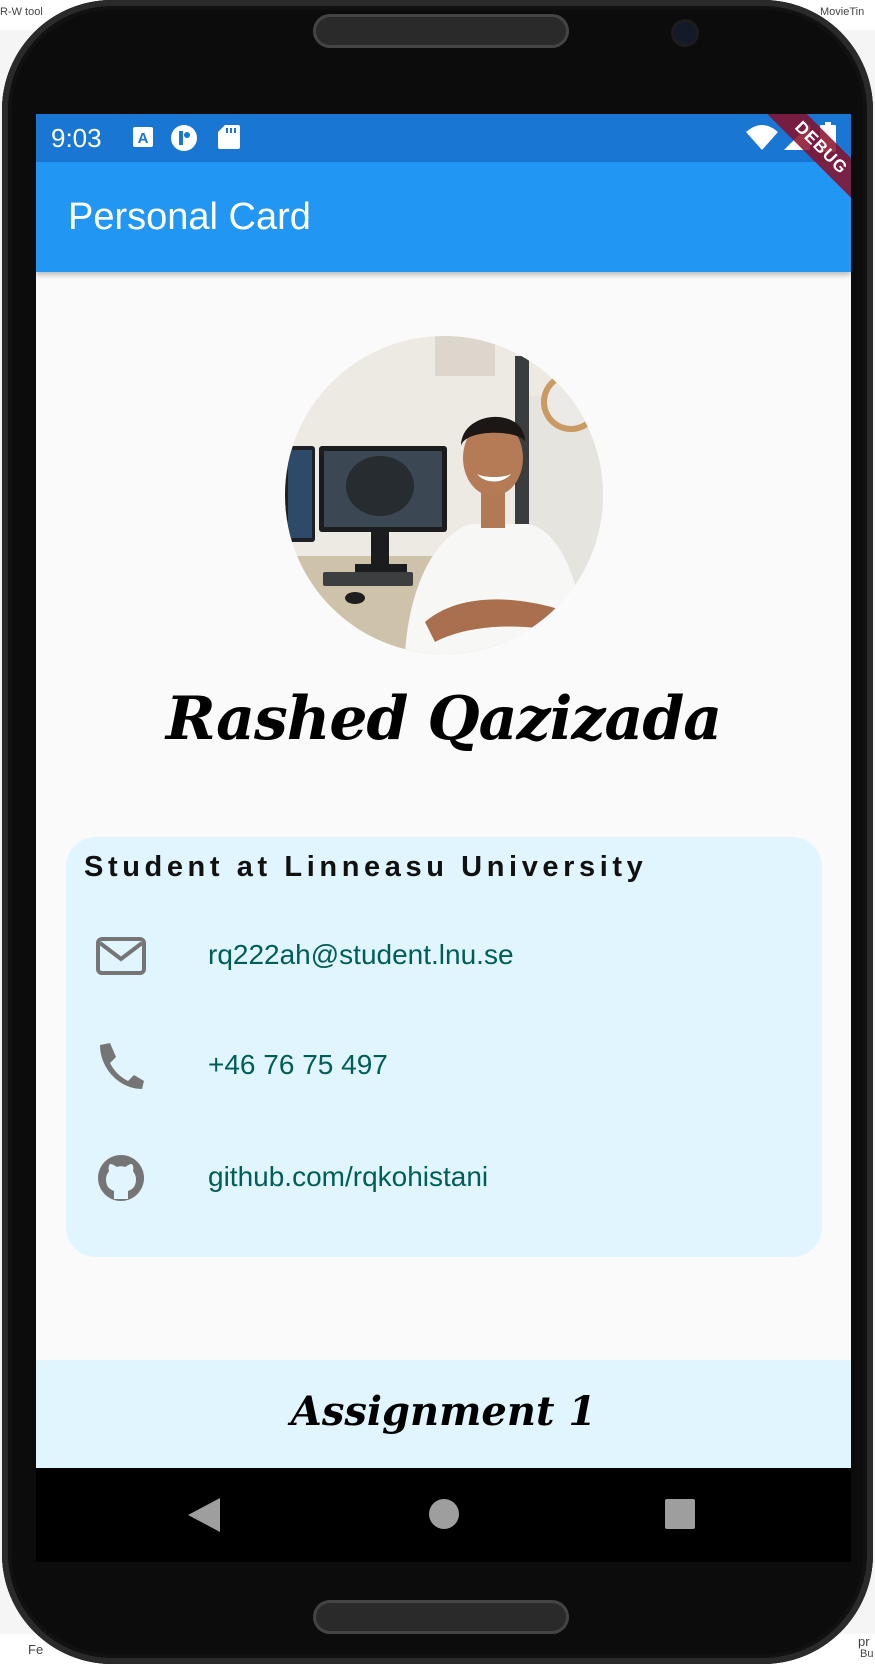 This screenshot has width=875, height=1664. What do you see at coordinates (443, 138) in the screenshot?
I see `status-bar: 9:03 A` at bounding box center [443, 138].